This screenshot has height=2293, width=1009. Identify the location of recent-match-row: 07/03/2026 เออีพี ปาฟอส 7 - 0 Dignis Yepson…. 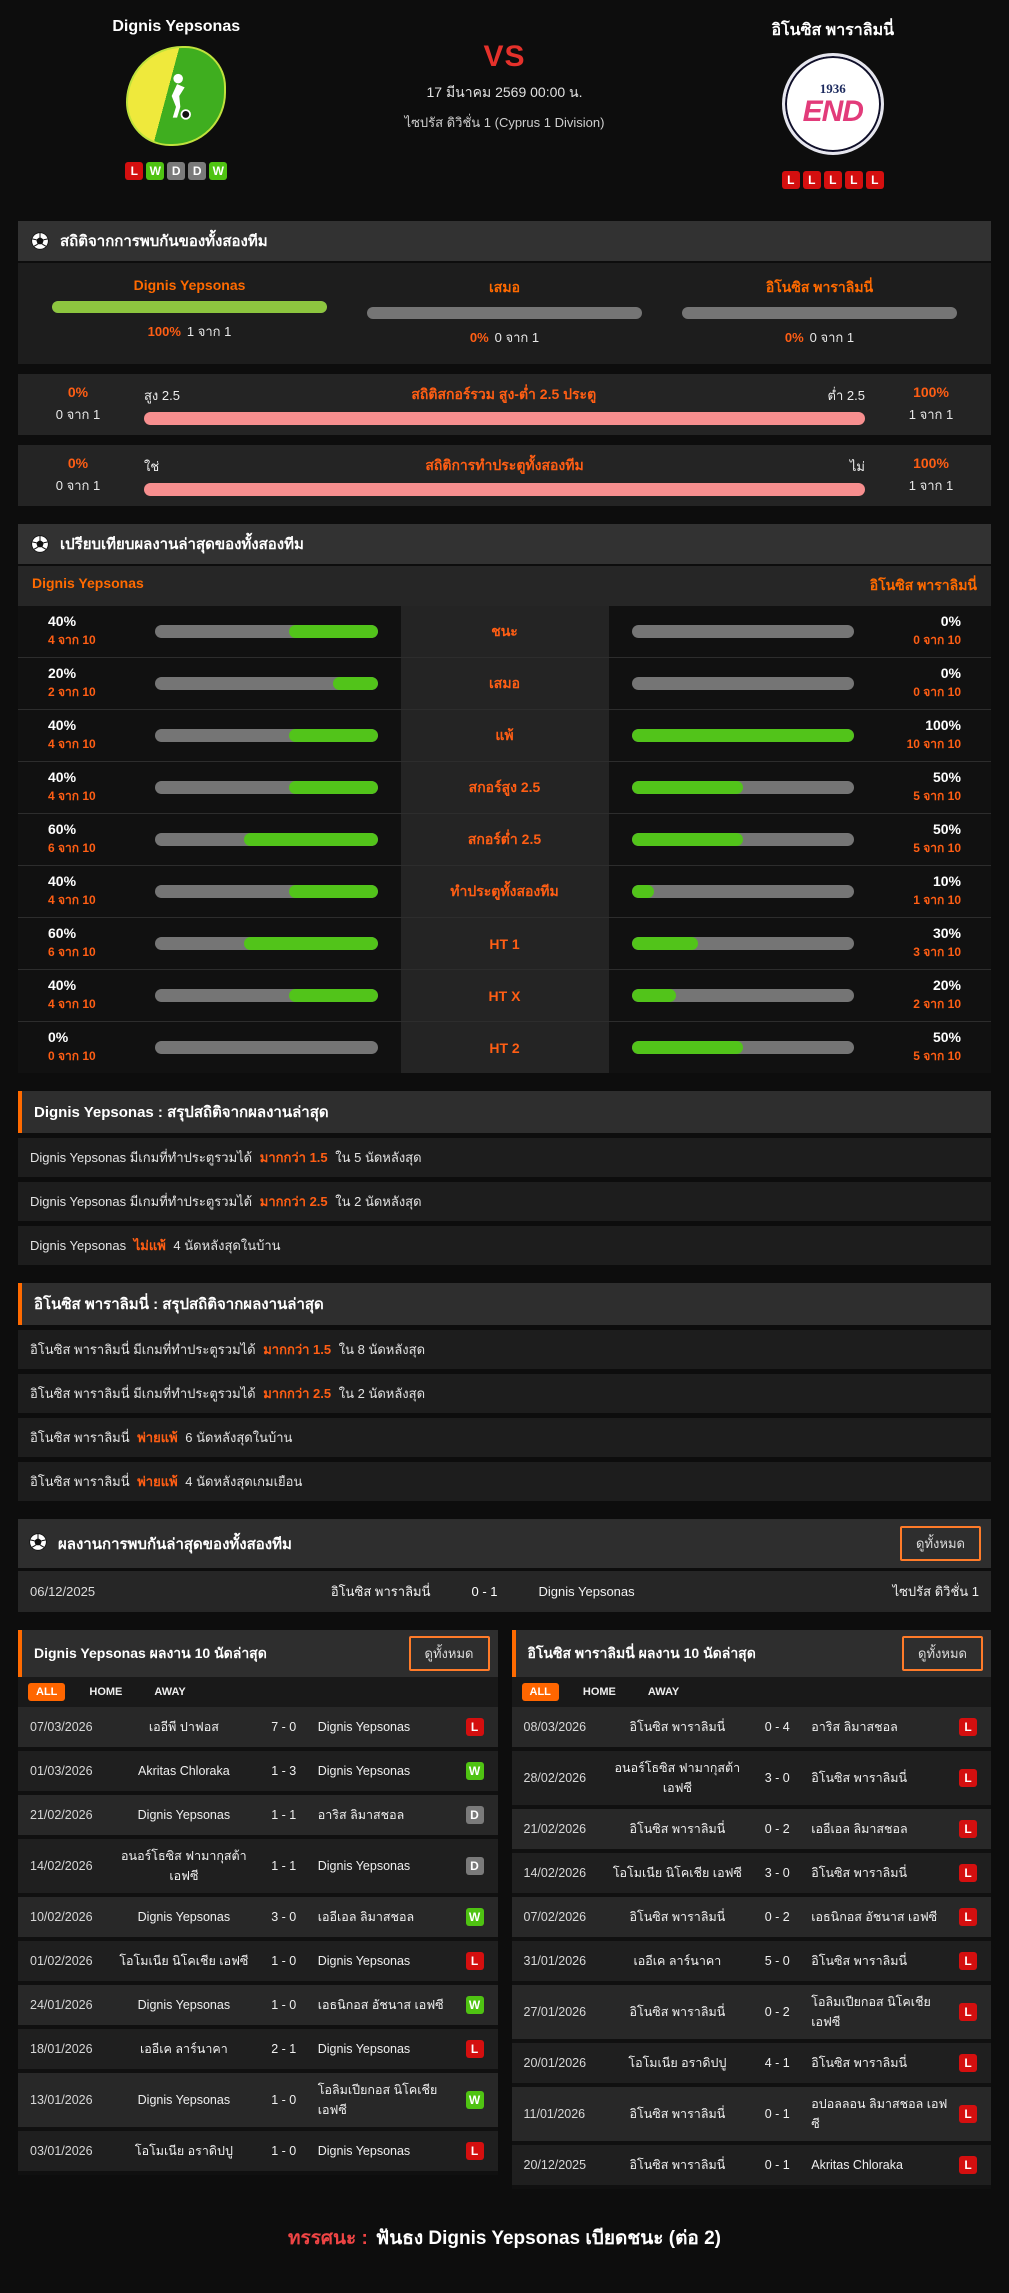
(258, 1729).